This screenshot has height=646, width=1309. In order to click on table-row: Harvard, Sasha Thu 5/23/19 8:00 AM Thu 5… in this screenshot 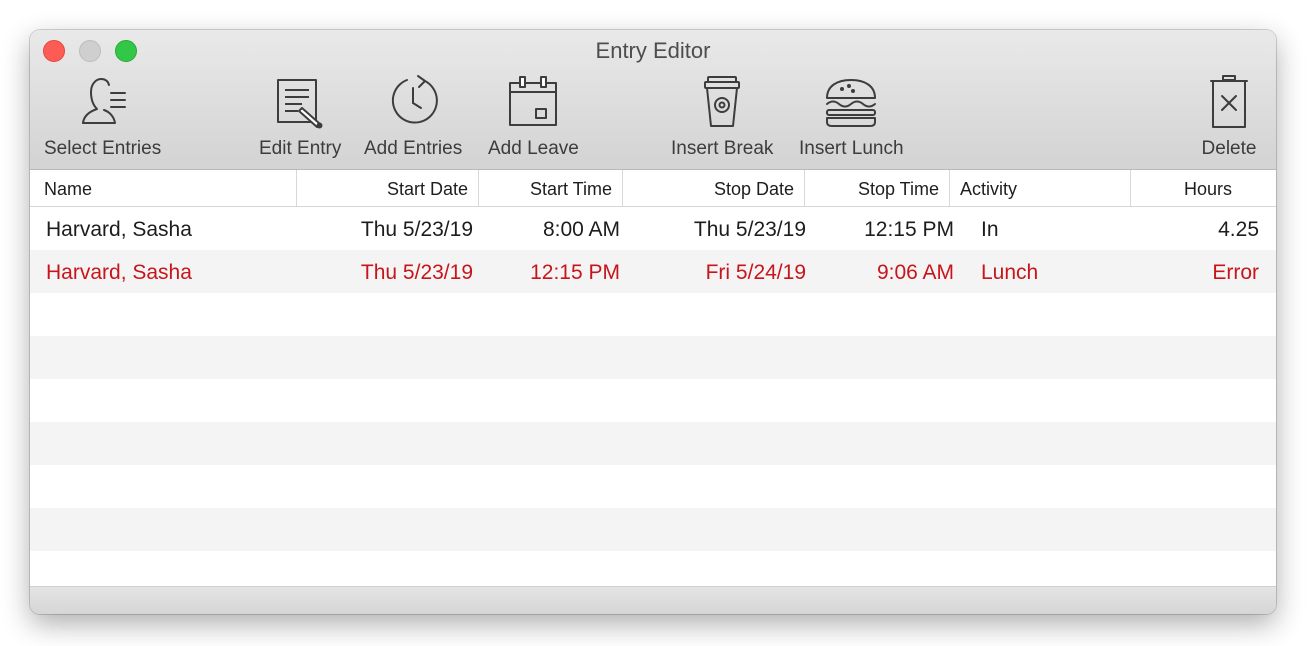, I will do `click(653, 228)`.